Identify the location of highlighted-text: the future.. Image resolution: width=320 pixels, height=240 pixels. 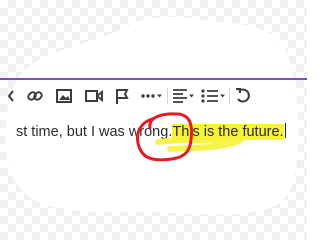
(249, 132).